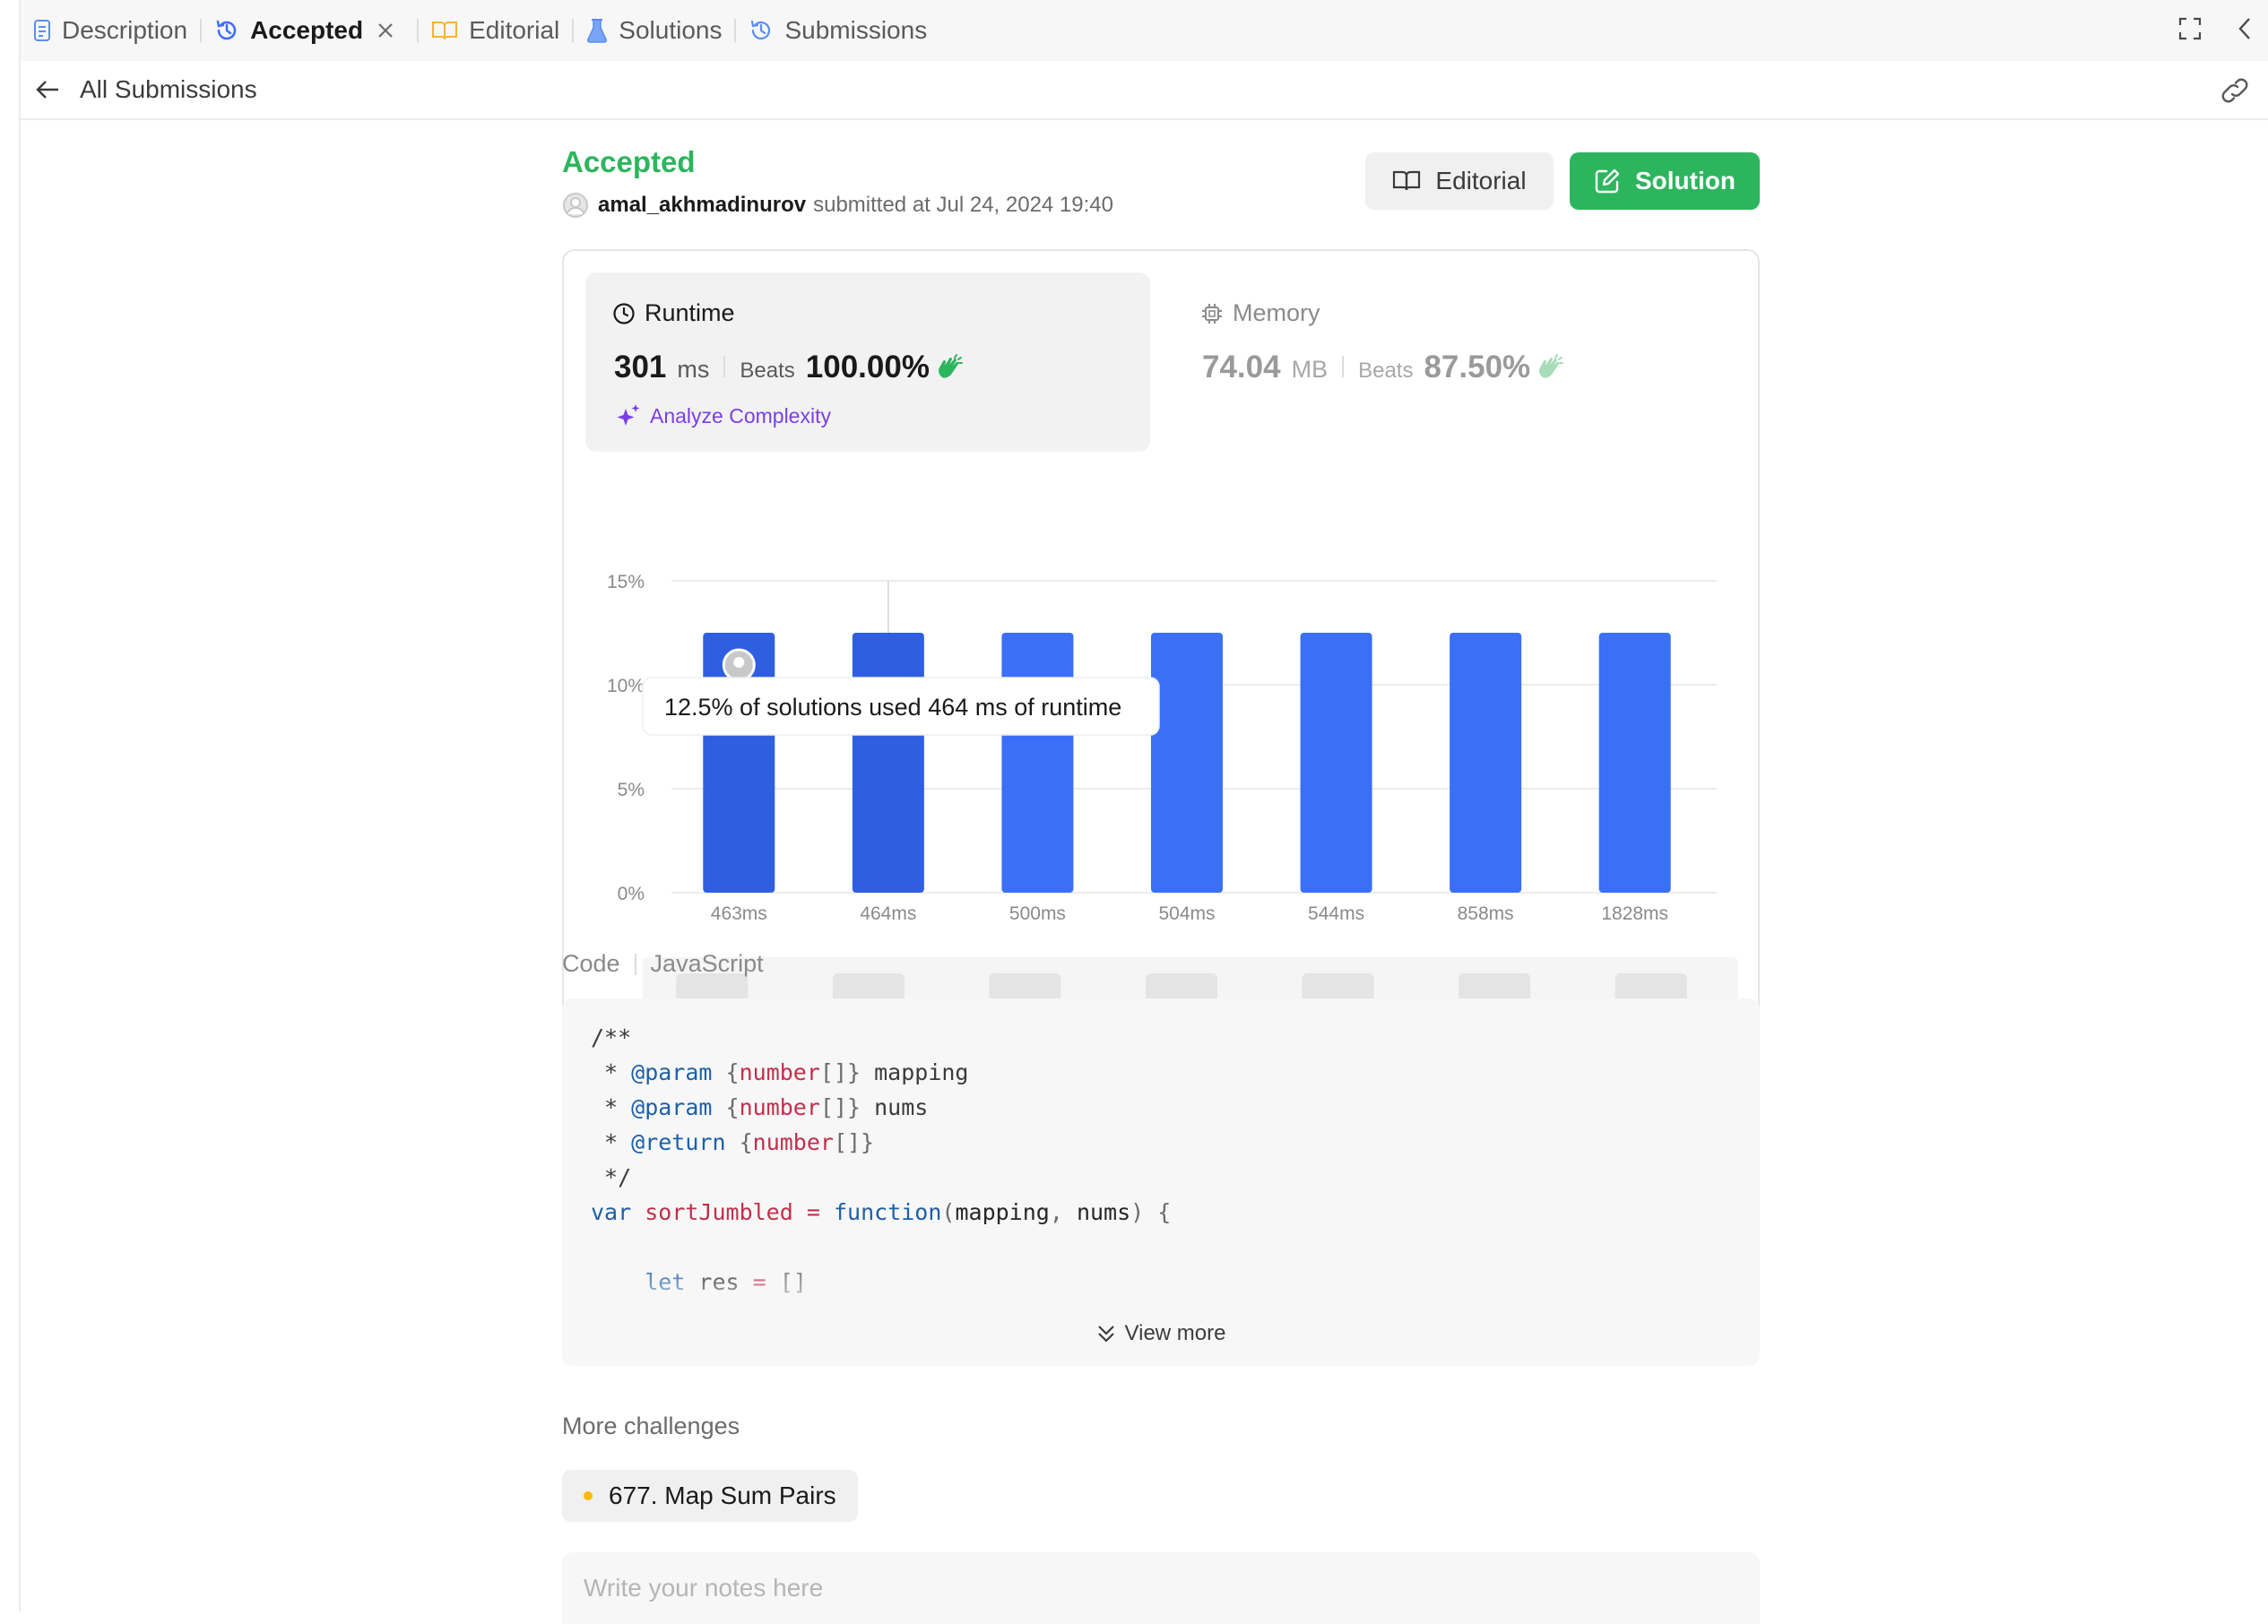 The width and height of the screenshot is (2268, 1624). Describe the element at coordinates (867, 367) in the screenshot. I see `runtime-beats-value: 100.00%` at that location.